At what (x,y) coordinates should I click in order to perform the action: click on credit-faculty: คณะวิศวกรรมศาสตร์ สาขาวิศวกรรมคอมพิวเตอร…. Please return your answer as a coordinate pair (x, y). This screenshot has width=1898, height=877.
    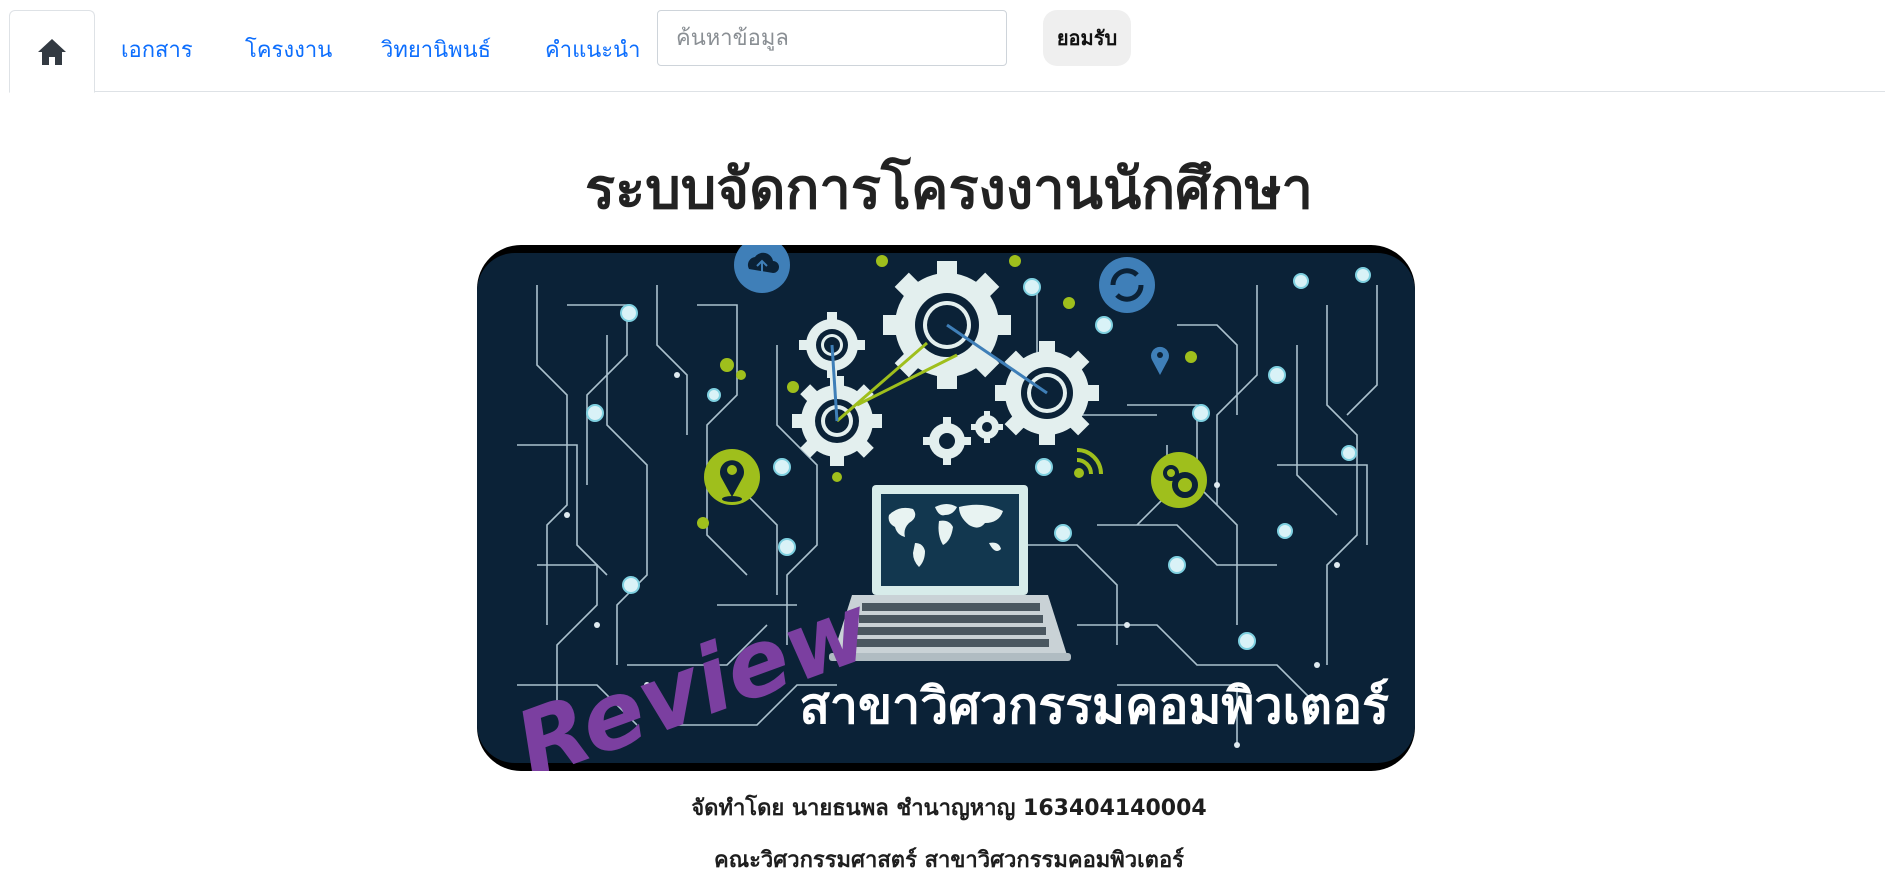
    Looking at the image, I should click on (948, 860).